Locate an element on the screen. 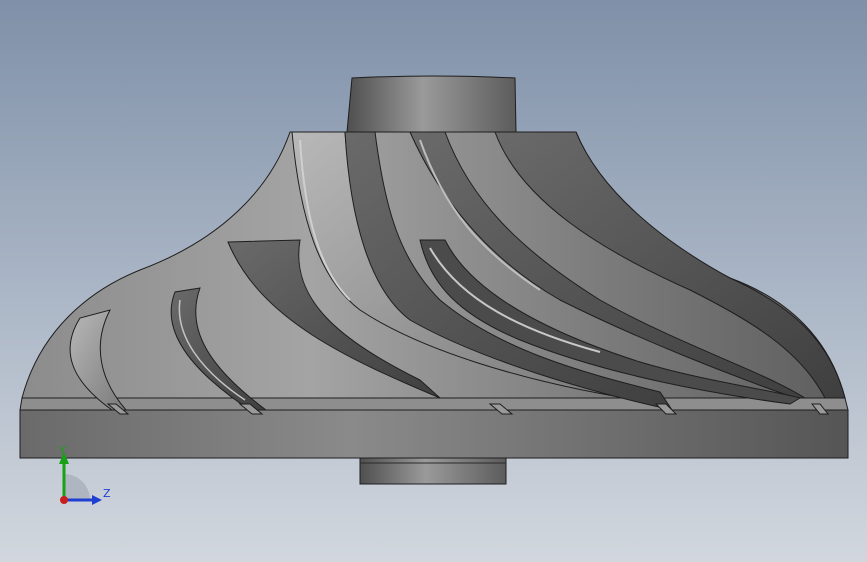  base-flange is located at coordinates (434, 434).